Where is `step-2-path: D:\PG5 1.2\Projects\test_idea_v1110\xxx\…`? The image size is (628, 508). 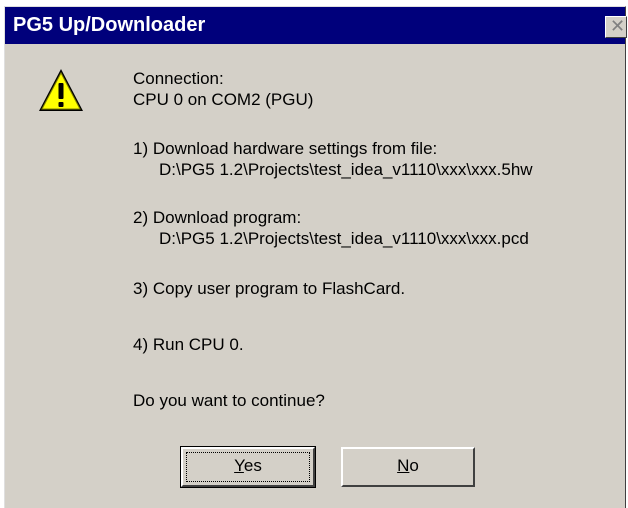 step-2-path: D:\PG5 1.2\Projects\test_idea_v1110\xxx\… is located at coordinates (344, 238).